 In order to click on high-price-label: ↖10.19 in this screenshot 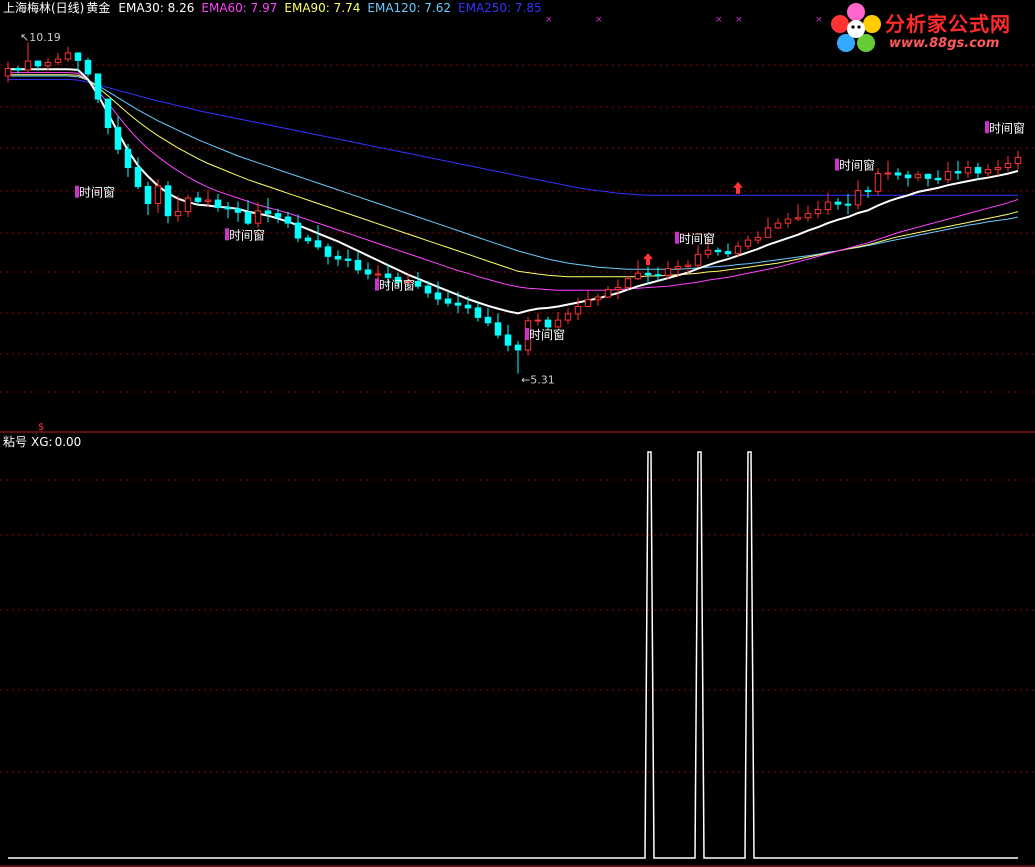, I will do `click(40, 37)`.